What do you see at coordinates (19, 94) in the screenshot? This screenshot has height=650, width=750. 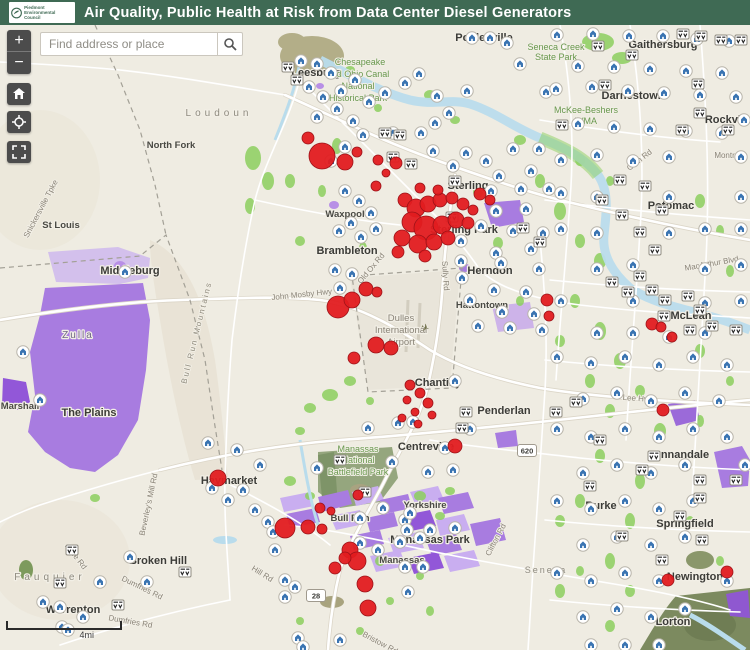 I see `home-button` at bounding box center [19, 94].